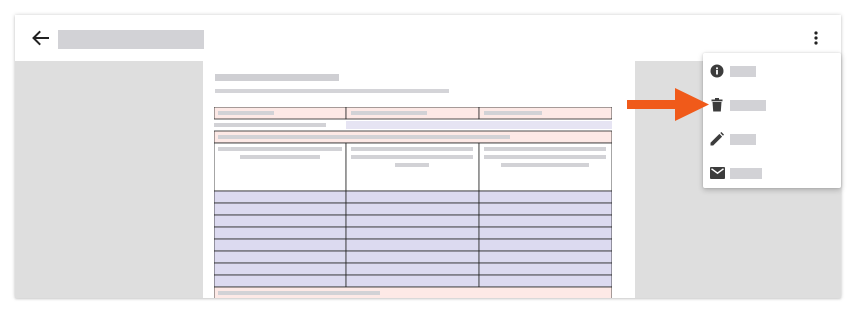  I want to click on menu-item-info-label, so click(743, 71).